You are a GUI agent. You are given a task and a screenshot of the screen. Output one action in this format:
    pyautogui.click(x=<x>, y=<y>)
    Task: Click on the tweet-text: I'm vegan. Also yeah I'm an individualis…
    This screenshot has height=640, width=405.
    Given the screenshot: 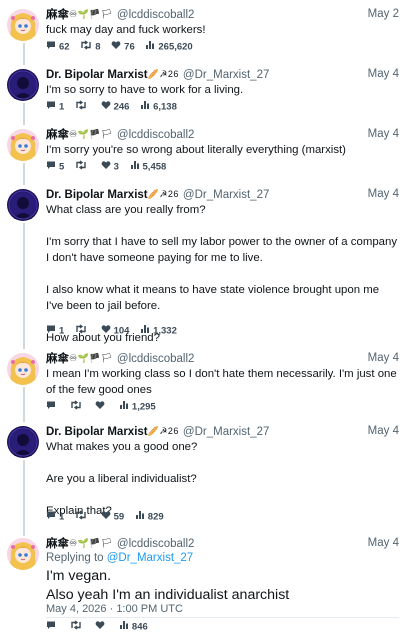 What is the action you would take?
    pyautogui.click(x=222, y=586)
    